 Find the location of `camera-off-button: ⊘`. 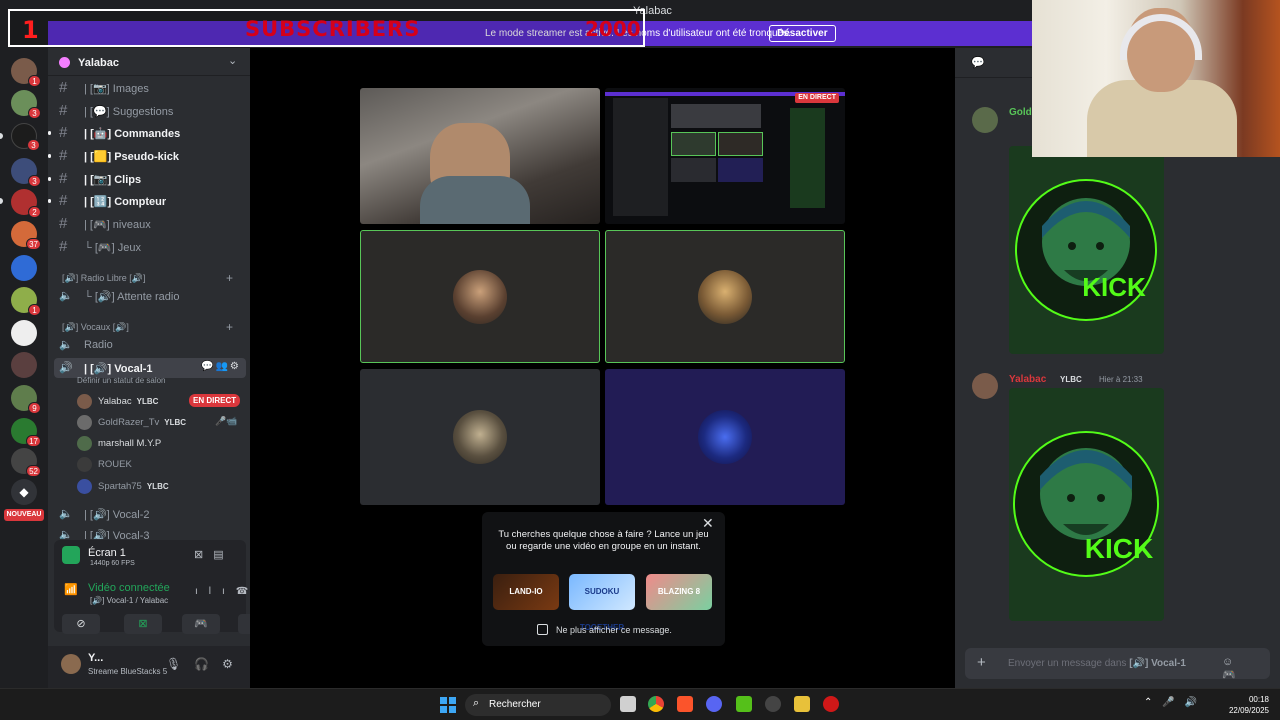

camera-off-button: ⊘ is located at coordinates (81, 624).